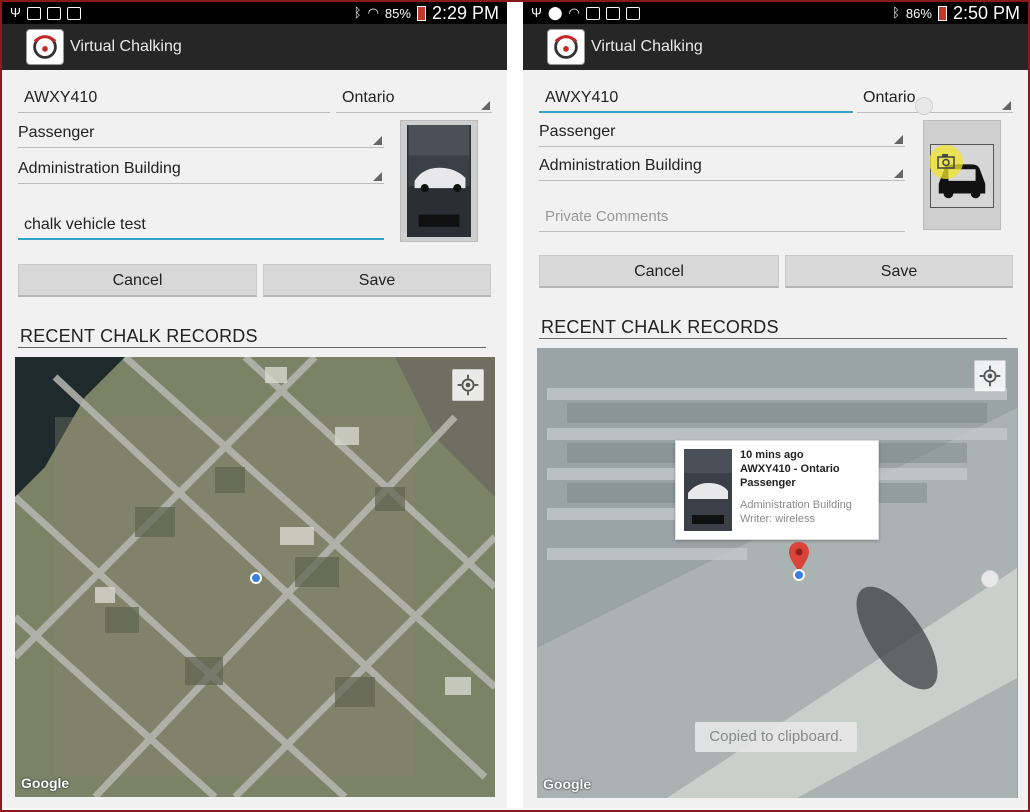  I want to click on info-location: Administration Building, so click(796, 505).